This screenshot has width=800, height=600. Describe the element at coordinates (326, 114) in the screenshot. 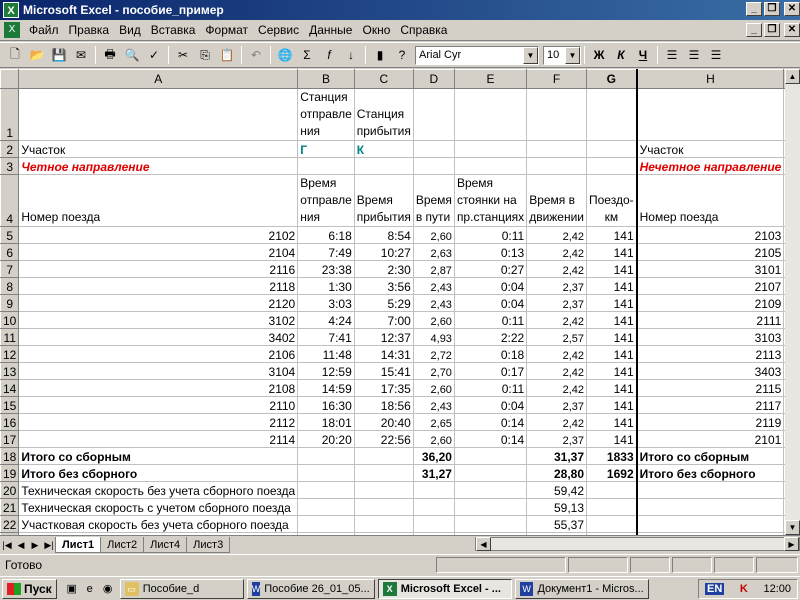

I see `cell-b1: Станция отправле ния` at that location.